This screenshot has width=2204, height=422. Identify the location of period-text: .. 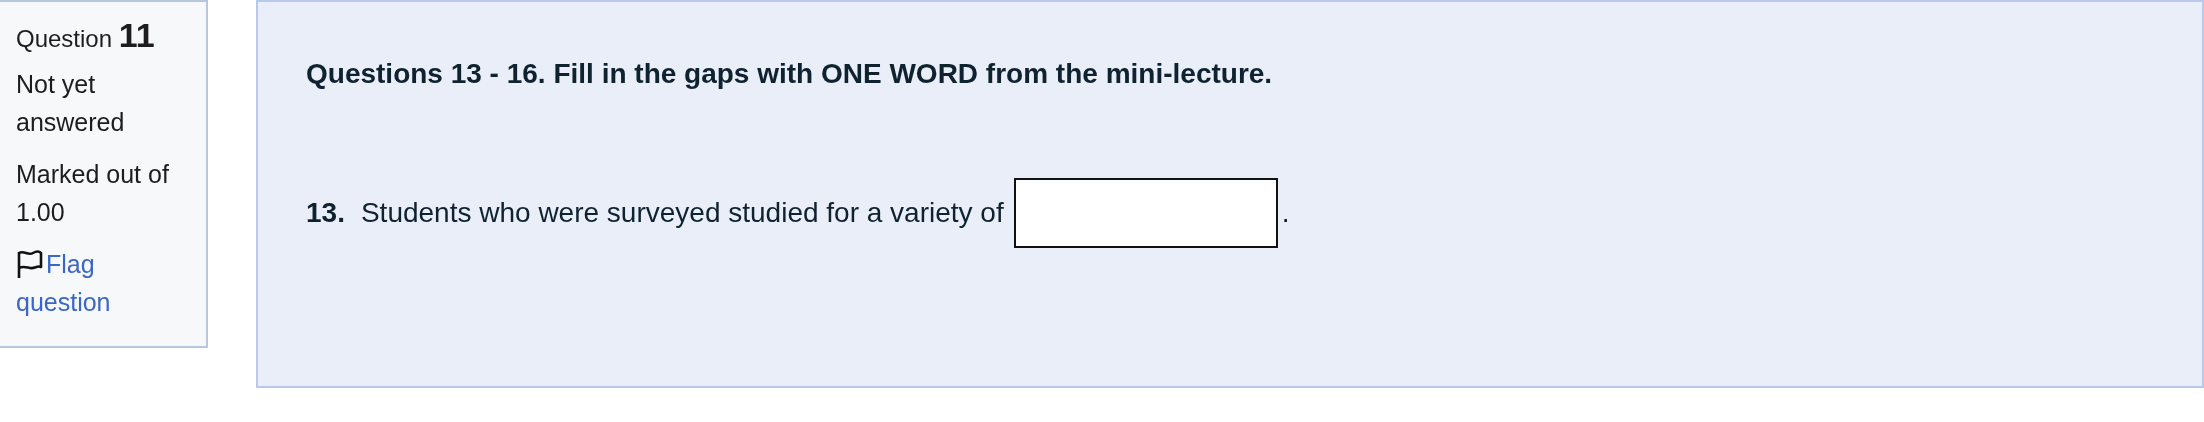
(1285, 213).